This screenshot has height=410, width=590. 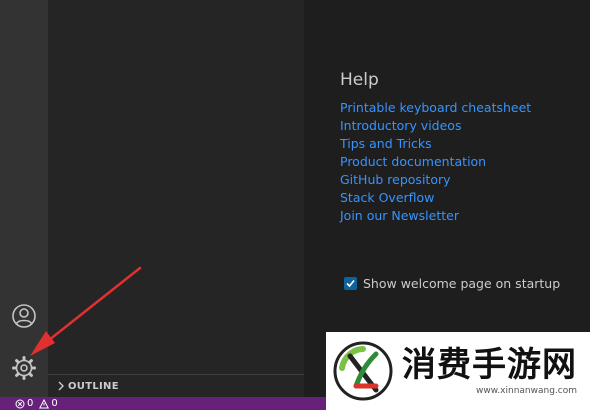 What do you see at coordinates (462, 283) in the screenshot?
I see `show-welcome-label: Show welcome page on startup` at bounding box center [462, 283].